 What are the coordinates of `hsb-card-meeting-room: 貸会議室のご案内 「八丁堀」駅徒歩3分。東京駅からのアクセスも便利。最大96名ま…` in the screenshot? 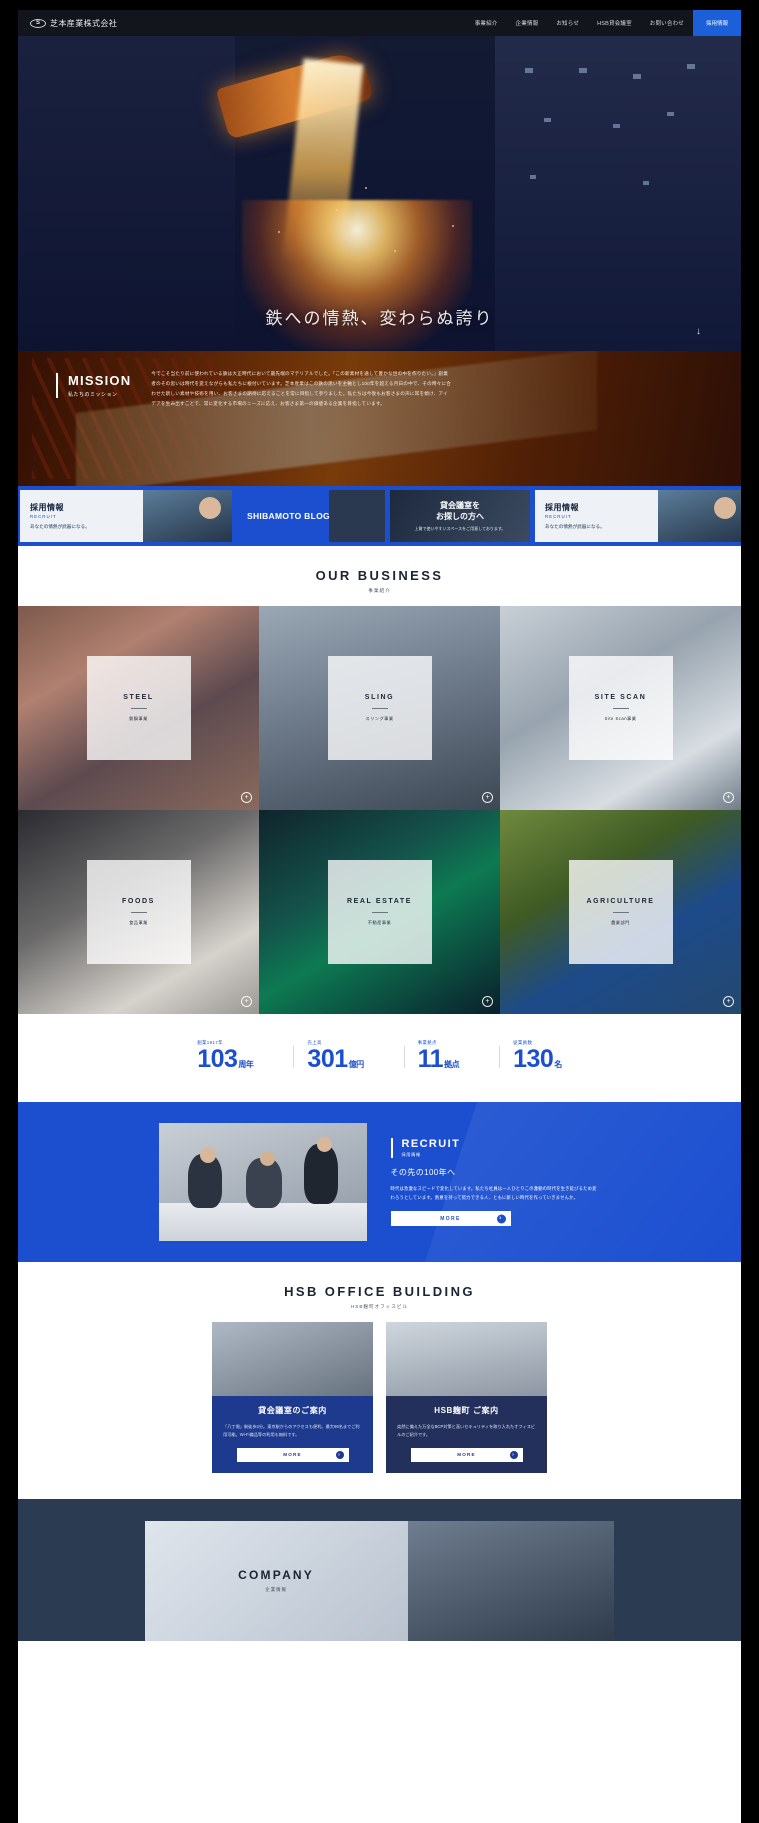 It's located at (292, 1397).